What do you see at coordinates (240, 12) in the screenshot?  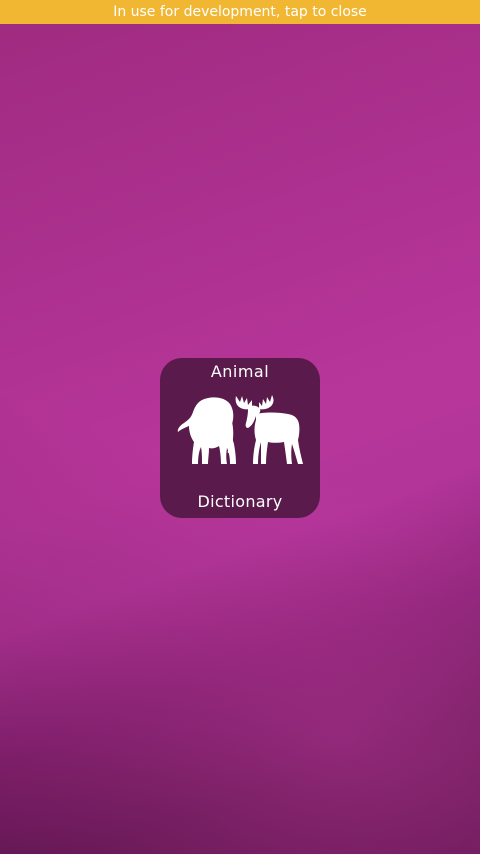 I see `dev-mode-banner: In use for development, tap to close` at bounding box center [240, 12].